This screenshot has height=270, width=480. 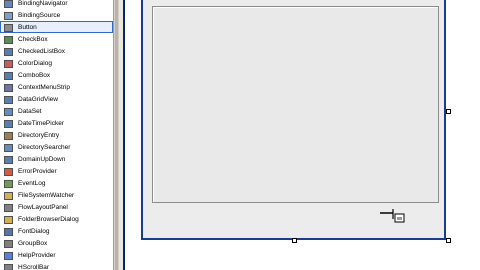 What do you see at coordinates (56, 159) in the screenshot?
I see `toolbox-item: DomainUpDown` at bounding box center [56, 159].